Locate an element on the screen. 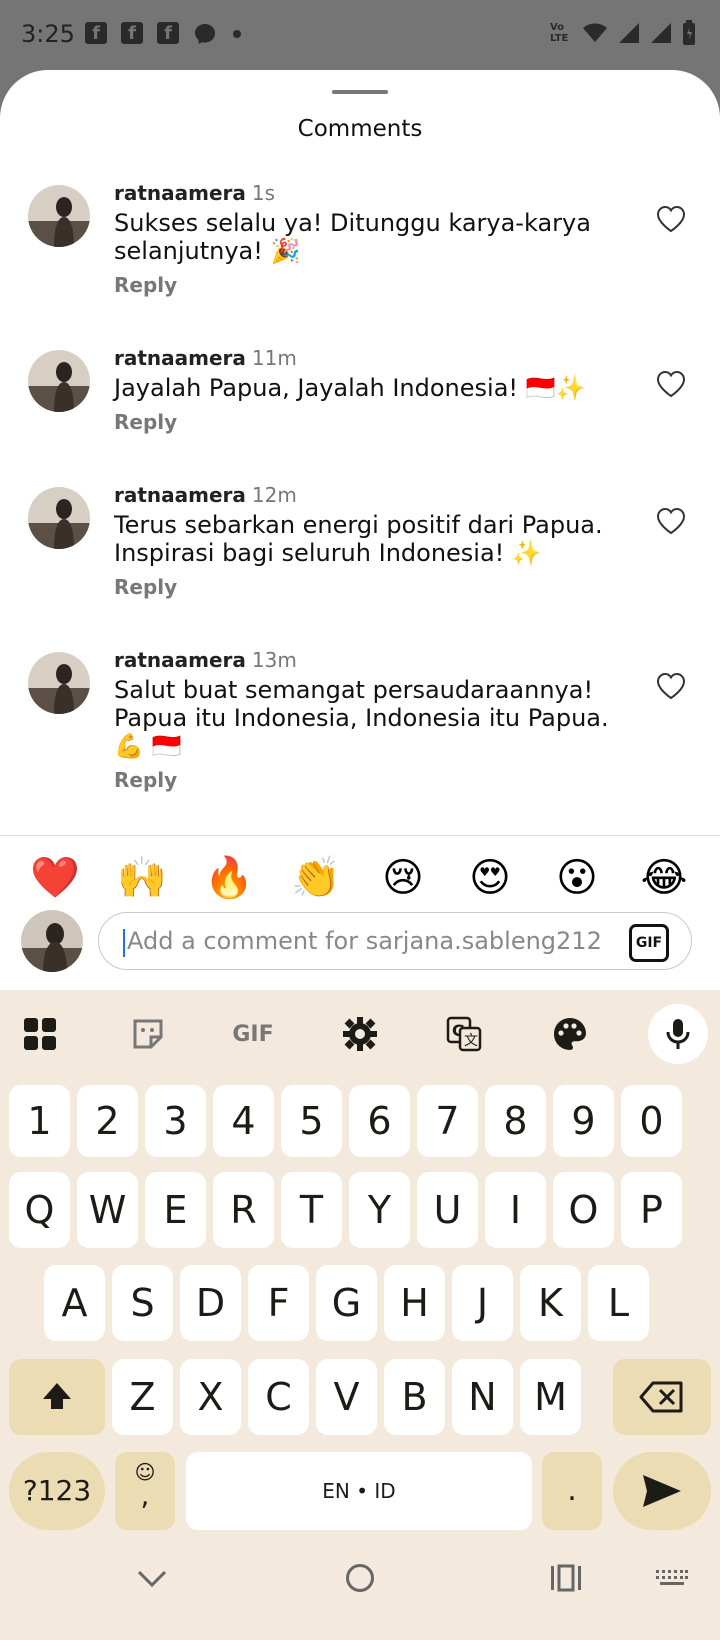 The width and height of the screenshot is (720, 1640). key-0: 0 is located at coordinates (651, 1121).